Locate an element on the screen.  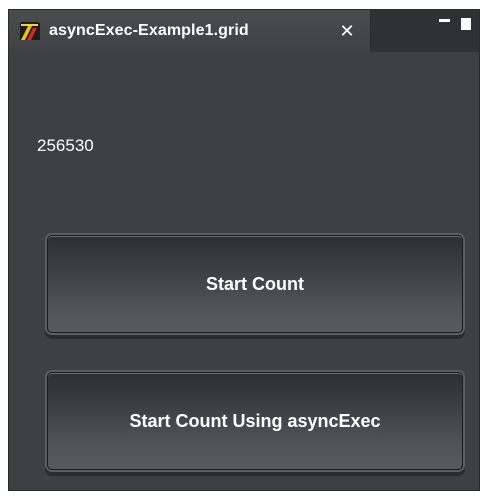
title-bar: asyncExec-Example1.grid ✕ is located at coordinates (244, 31).